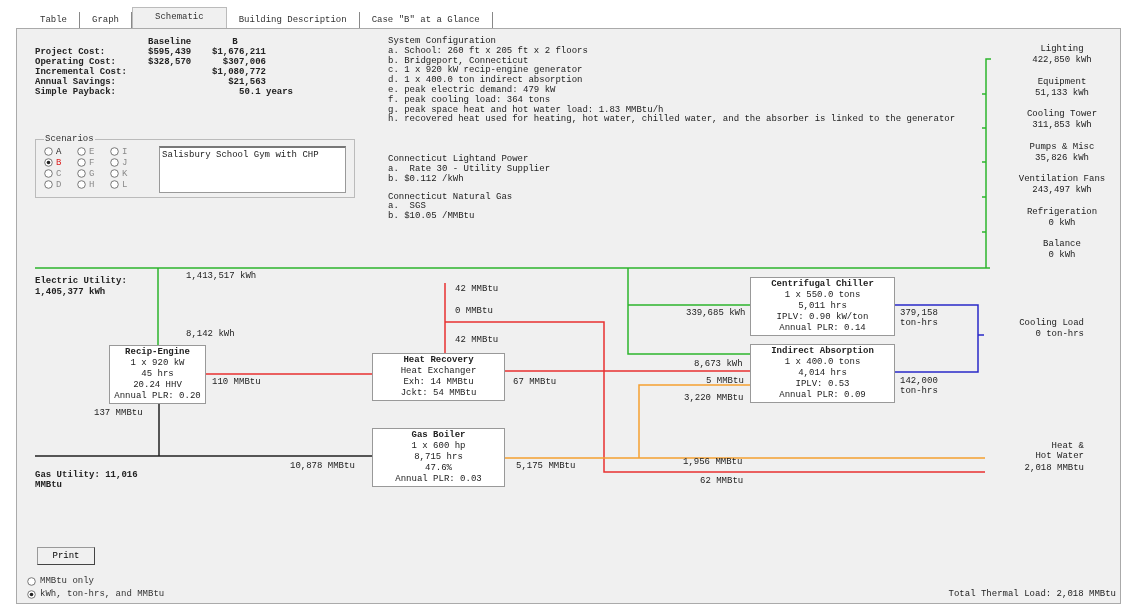 Image resolution: width=1129 pixels, height=610 pixels. I want to click on end-use-value: 422,850 kWh, so click(1062, 60).